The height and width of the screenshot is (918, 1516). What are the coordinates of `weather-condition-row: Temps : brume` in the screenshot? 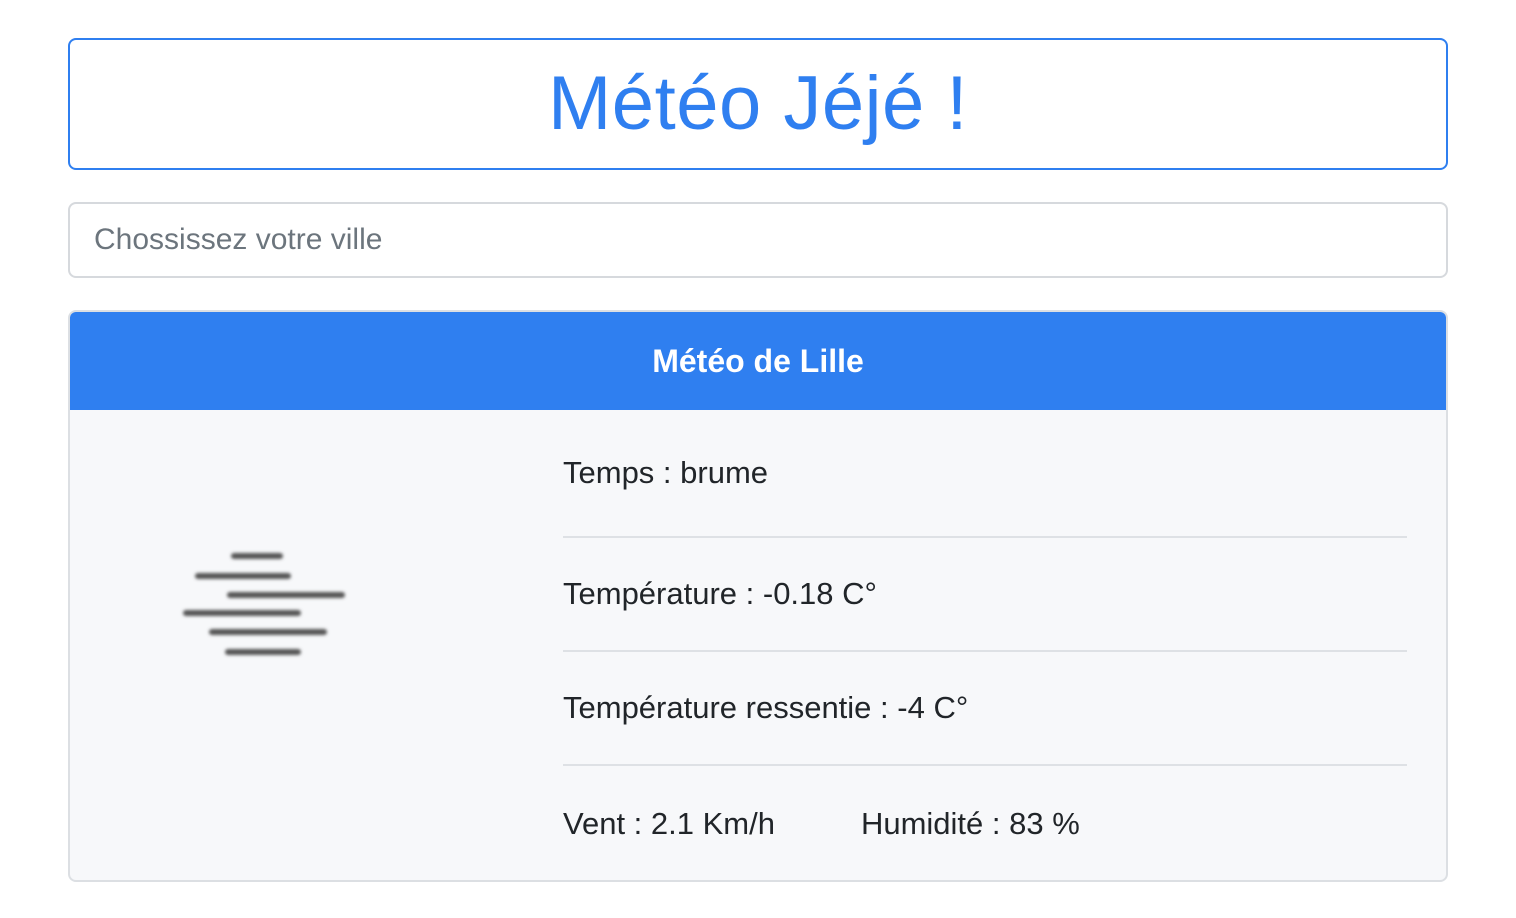 It's located at (985, 474).